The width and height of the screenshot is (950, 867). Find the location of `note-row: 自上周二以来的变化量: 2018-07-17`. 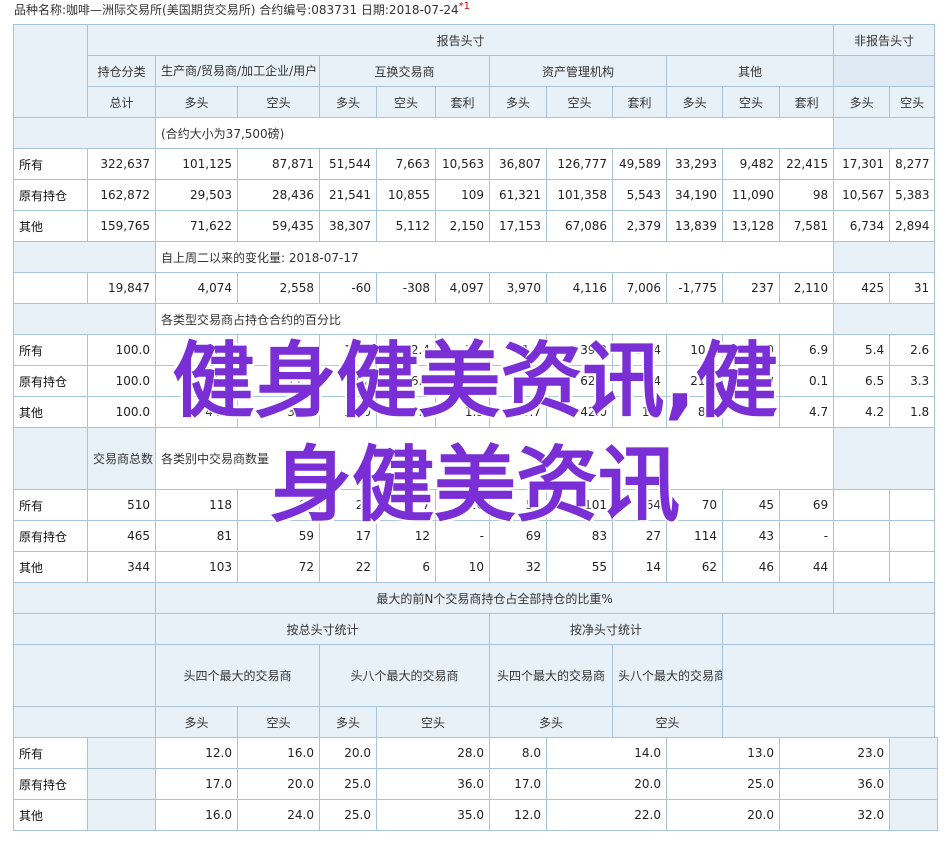

note-row: 自上周二以来的变化量: 2018-07-17 is located at coordinates (475, 257).